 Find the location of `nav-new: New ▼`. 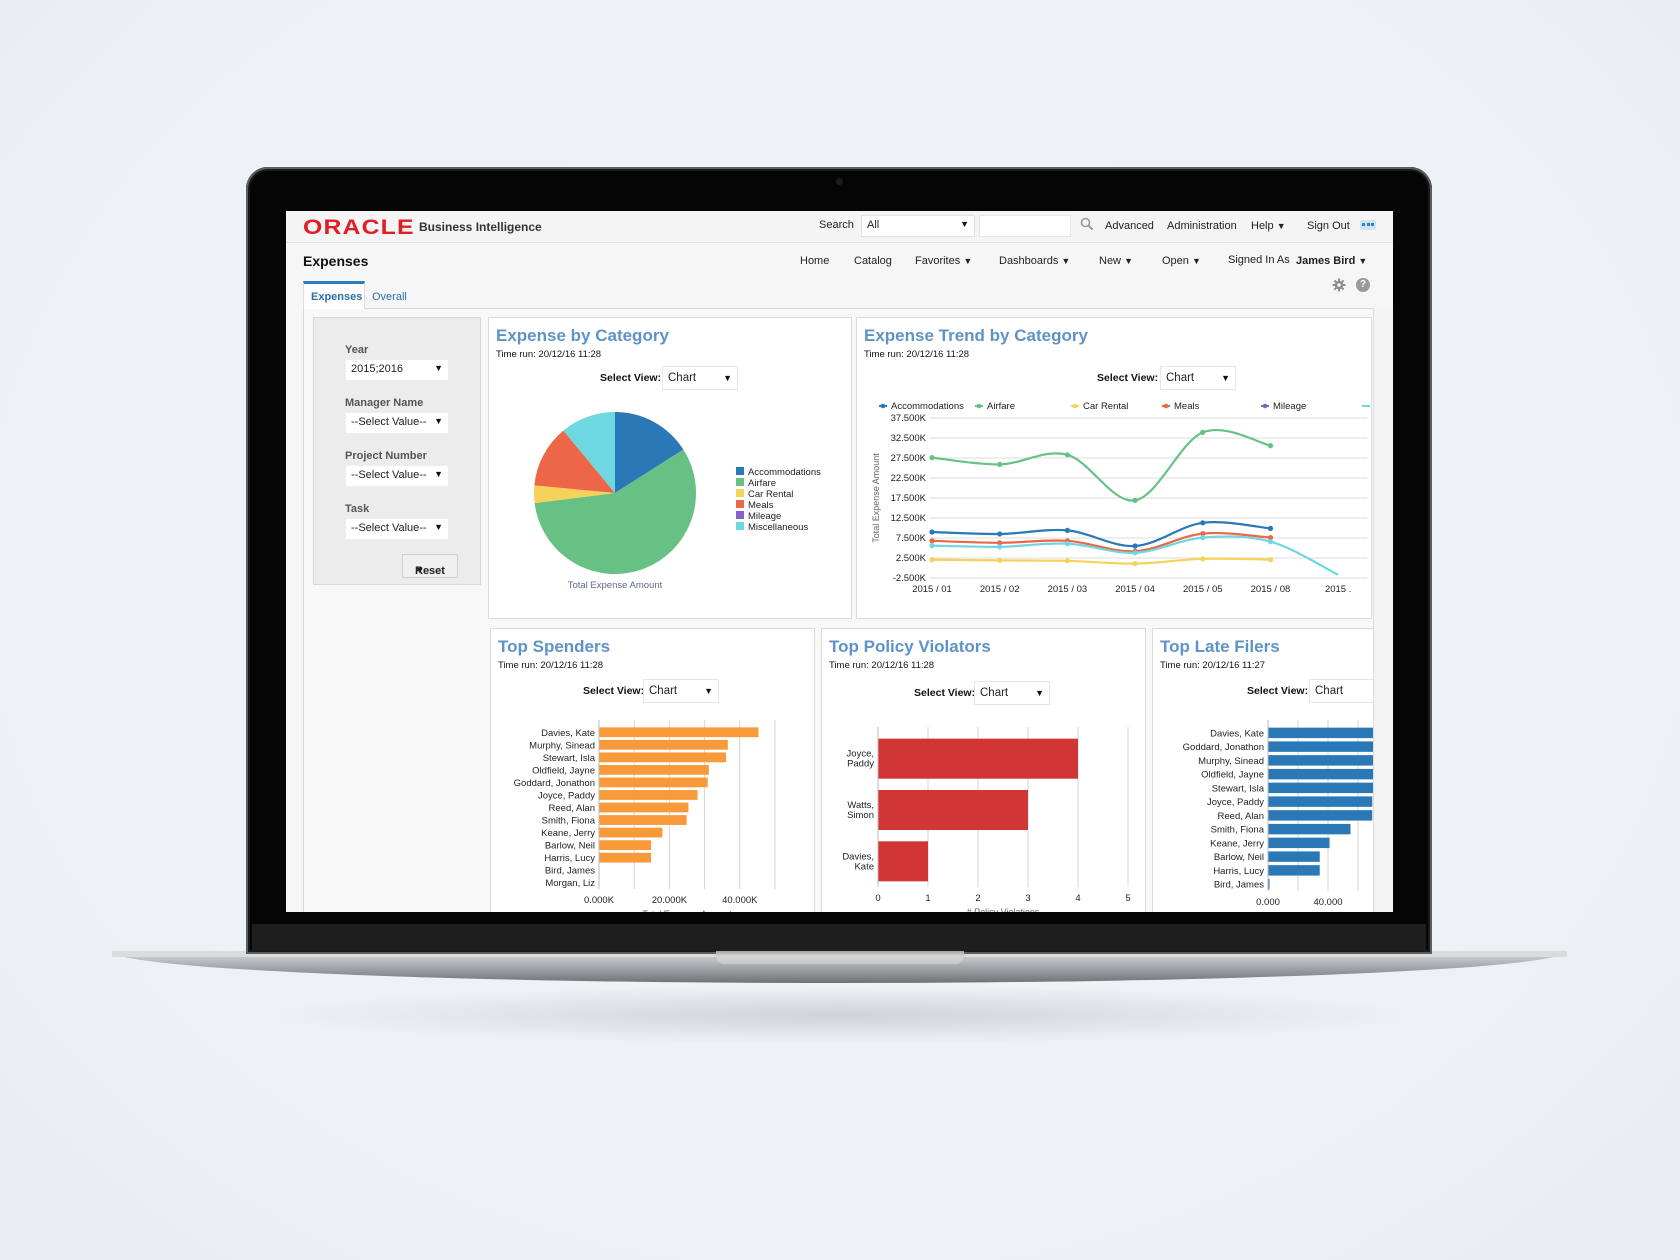

nav-new: New ▼ is located at coordinates (1116, 261).